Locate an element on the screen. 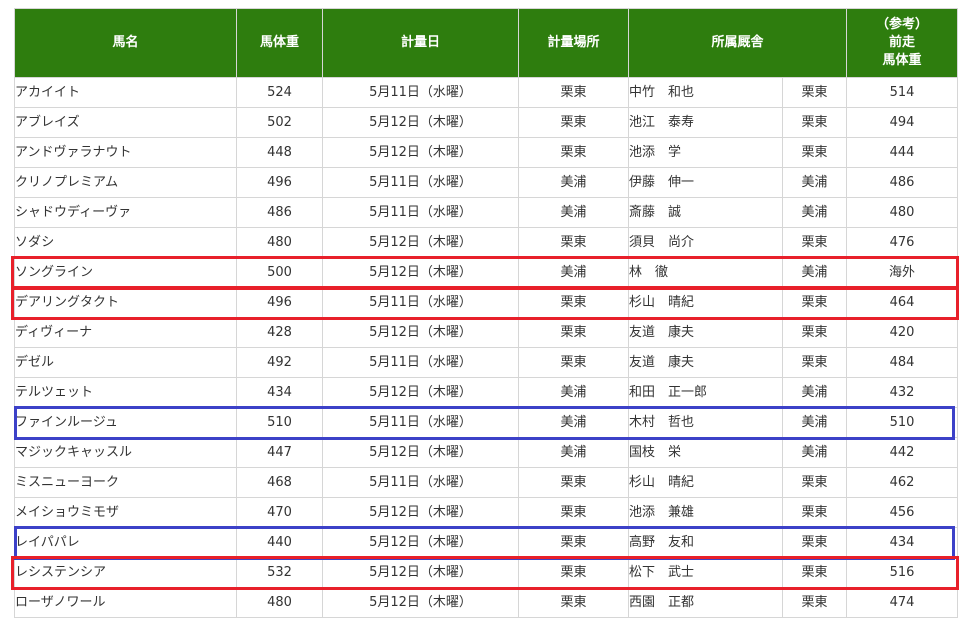 The image size is (971, 638). table-row: メイショウミモザ 470 5月12日（木曜） 栗東 池添 兼雄 栗東 456 is located at coordinates (486, 512).